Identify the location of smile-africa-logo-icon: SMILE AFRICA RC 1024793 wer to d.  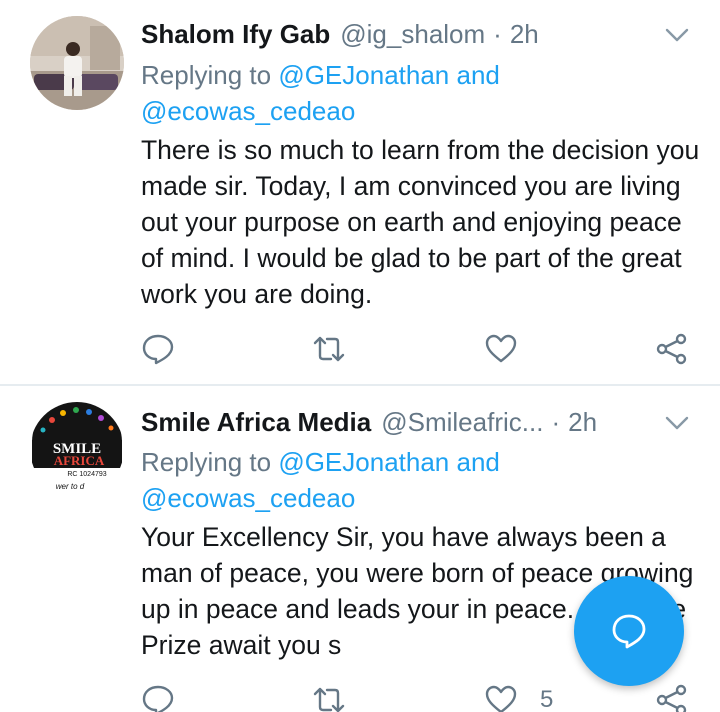
(77, 449).